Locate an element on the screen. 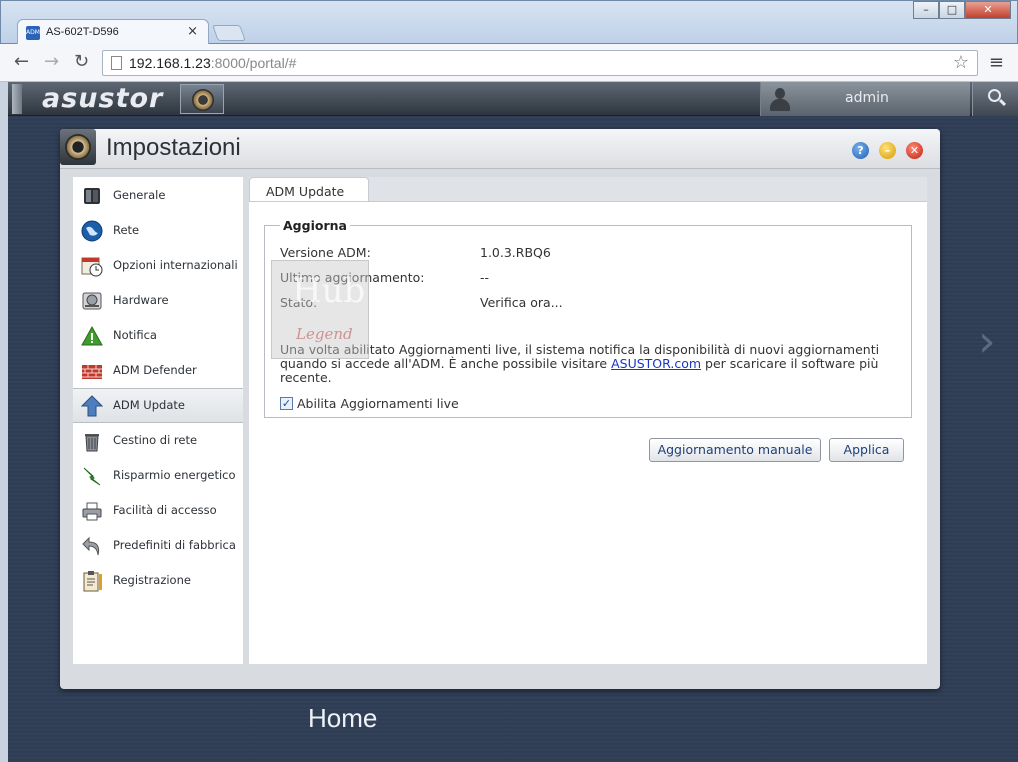  globe-icon is located at coordinates (92, 230).